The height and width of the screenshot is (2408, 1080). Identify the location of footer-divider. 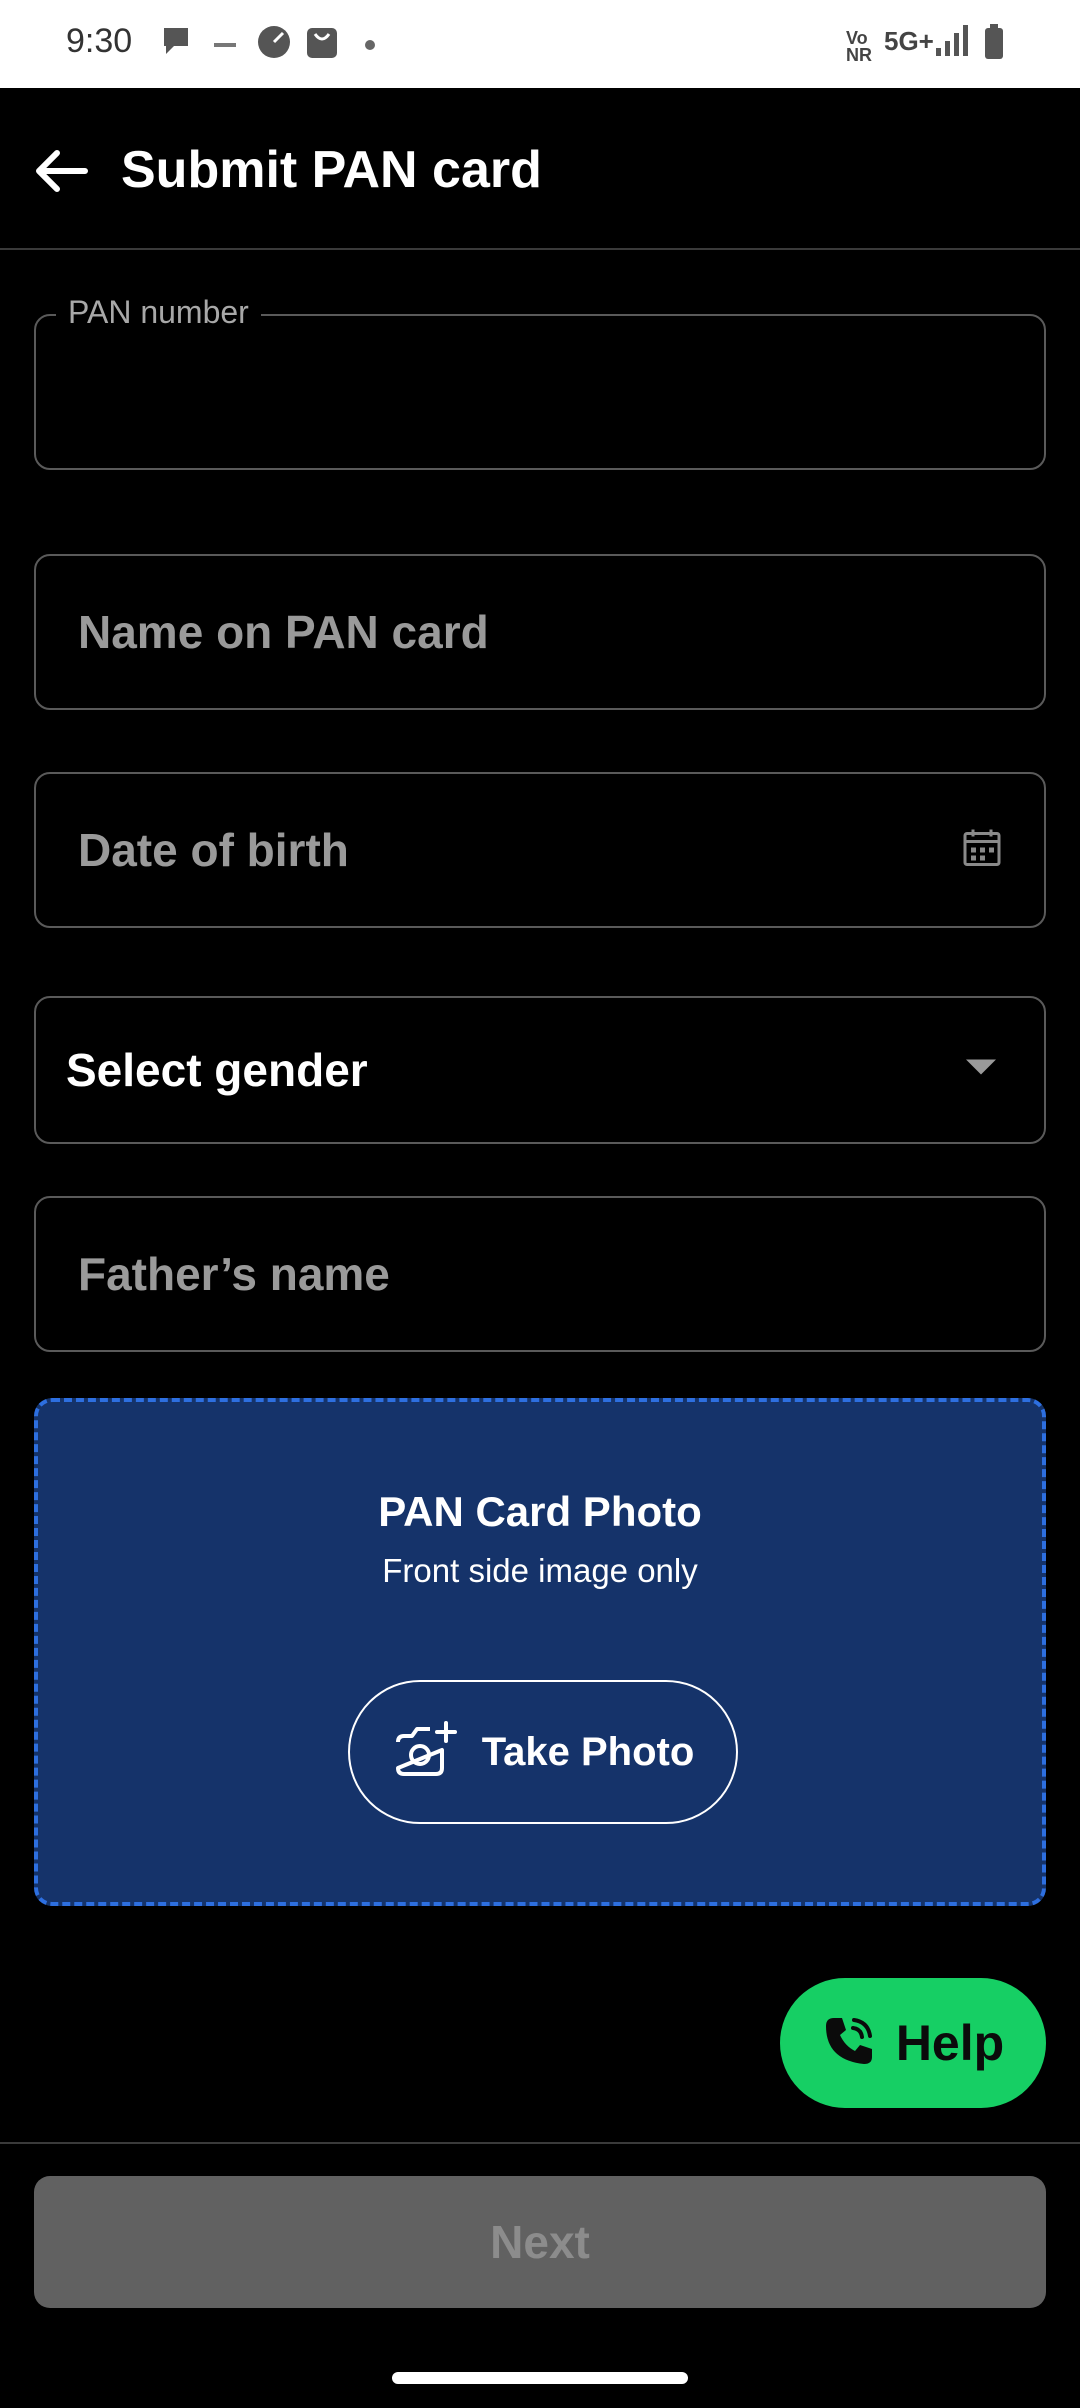
(540, 2143).